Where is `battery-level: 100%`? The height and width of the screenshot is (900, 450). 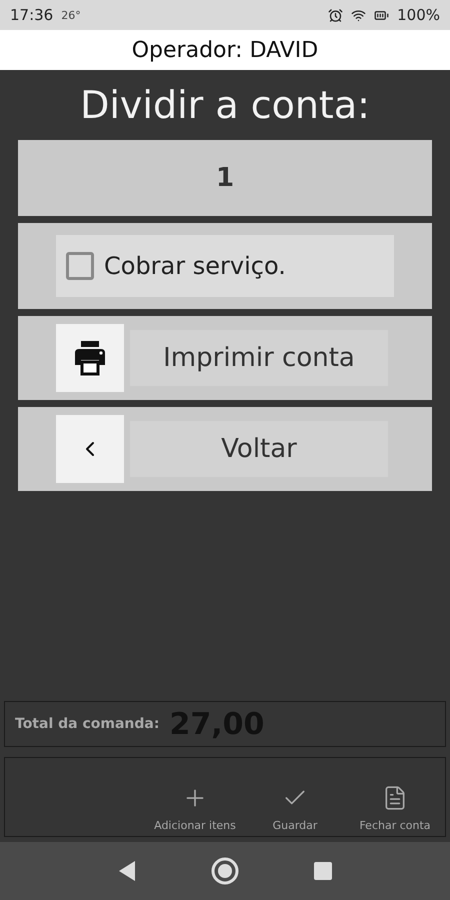 battery-level: 100% is located at coordinates (418, 15).